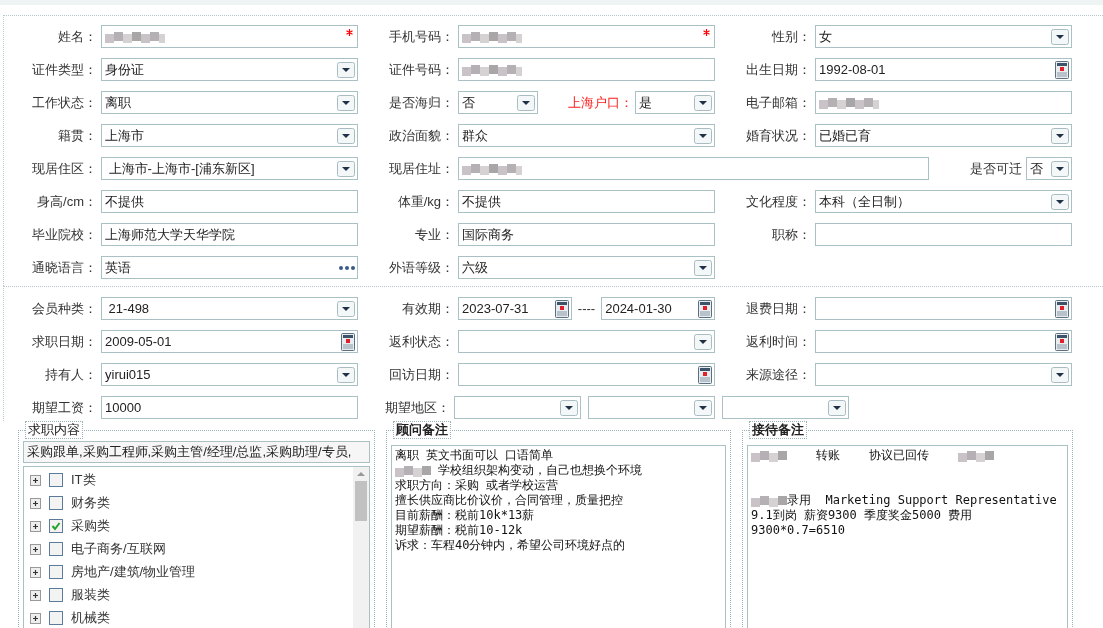 The image size is (1103, 628). What do you see at coordinates (421, 168) in the screenshot?
I see `field-label: 现居住址：` at bounding box center [421, 168].